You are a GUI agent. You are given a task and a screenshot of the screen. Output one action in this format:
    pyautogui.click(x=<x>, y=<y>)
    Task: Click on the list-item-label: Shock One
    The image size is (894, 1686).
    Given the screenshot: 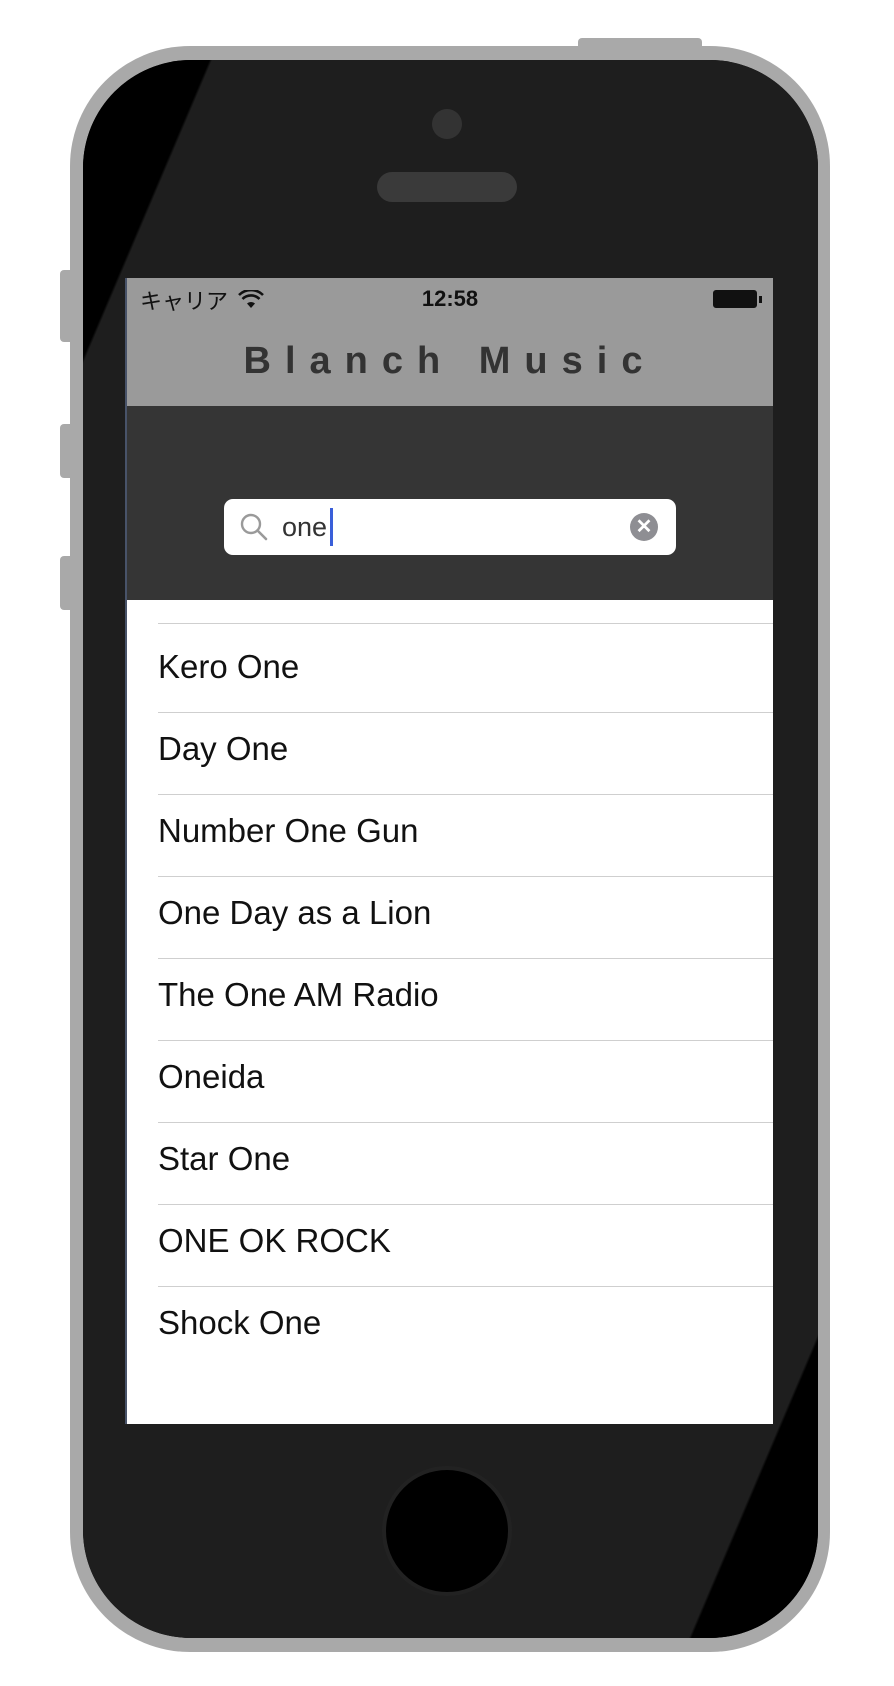 What is the action you would take?
    pyautogui.click(x=240, y=1322)
    